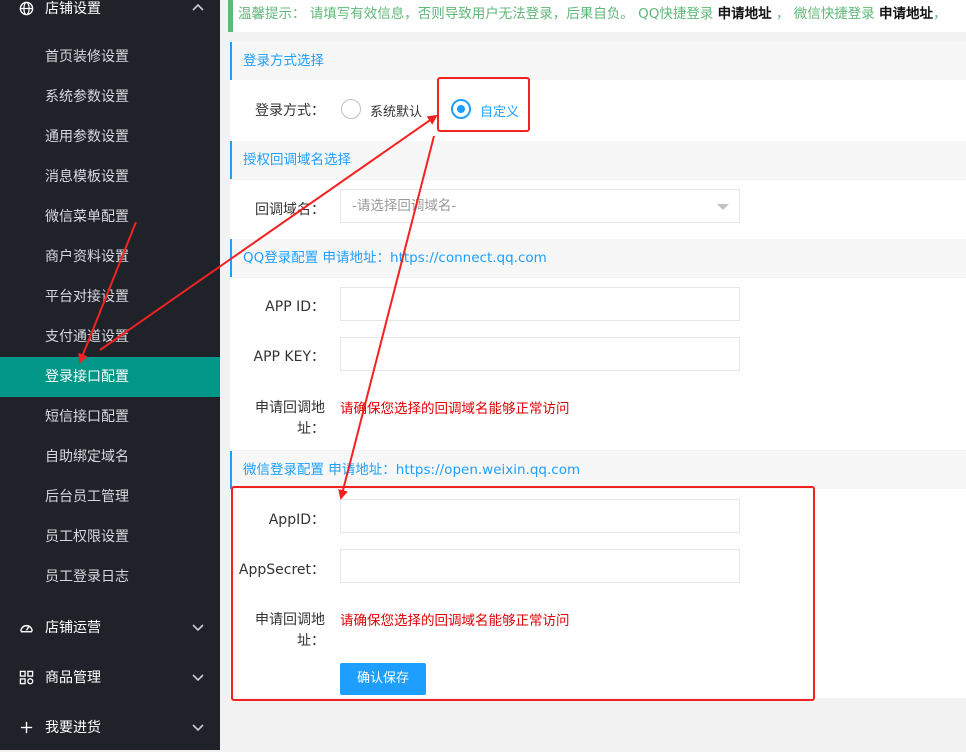 The image size is (966, 752). What do you see at coordinates (540, 566) in the screenshot?
I see `wx-appsecret-input` at bounding box center [540, 566].